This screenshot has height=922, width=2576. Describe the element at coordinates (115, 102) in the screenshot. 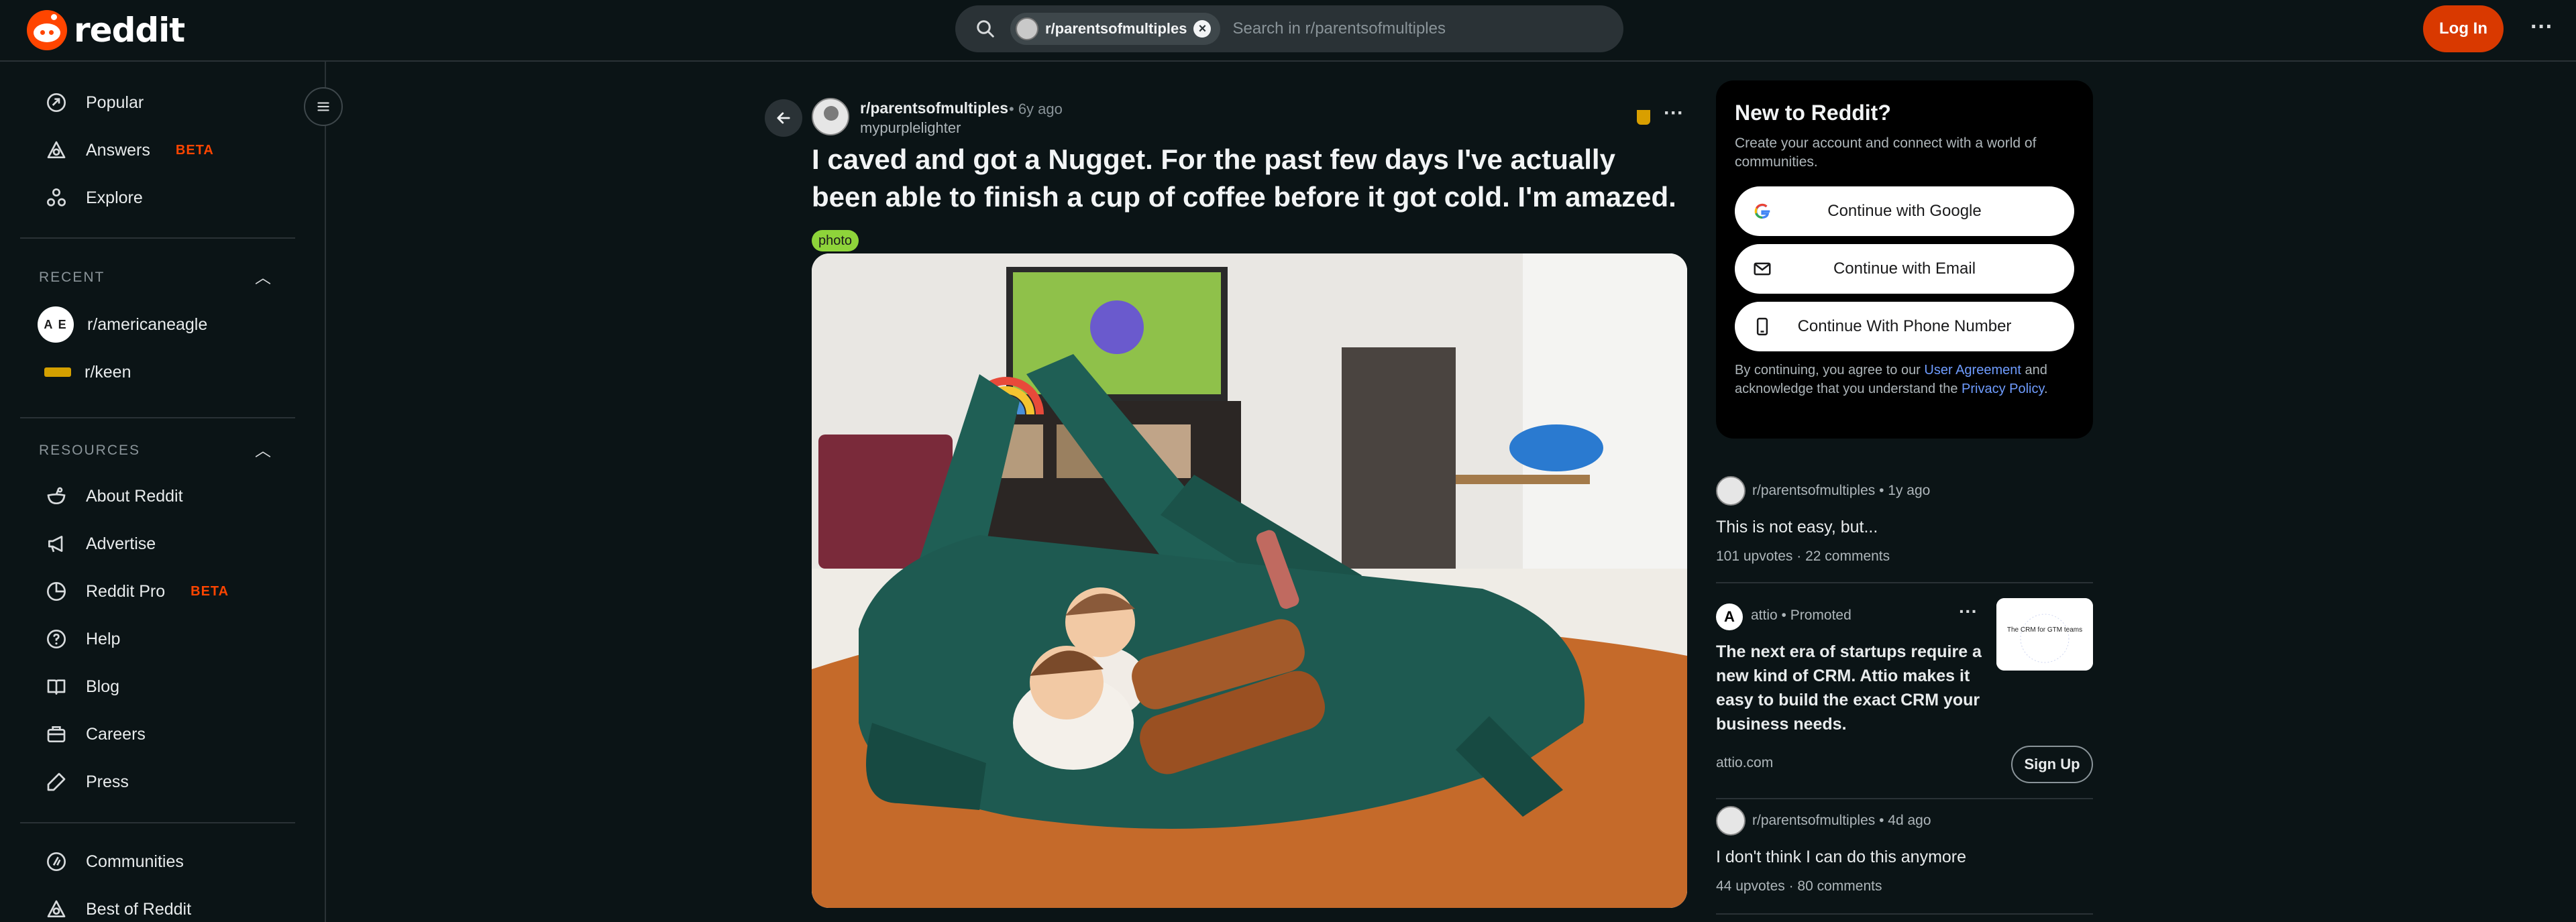

I see `sidebar-item-label: Popular` at that location.